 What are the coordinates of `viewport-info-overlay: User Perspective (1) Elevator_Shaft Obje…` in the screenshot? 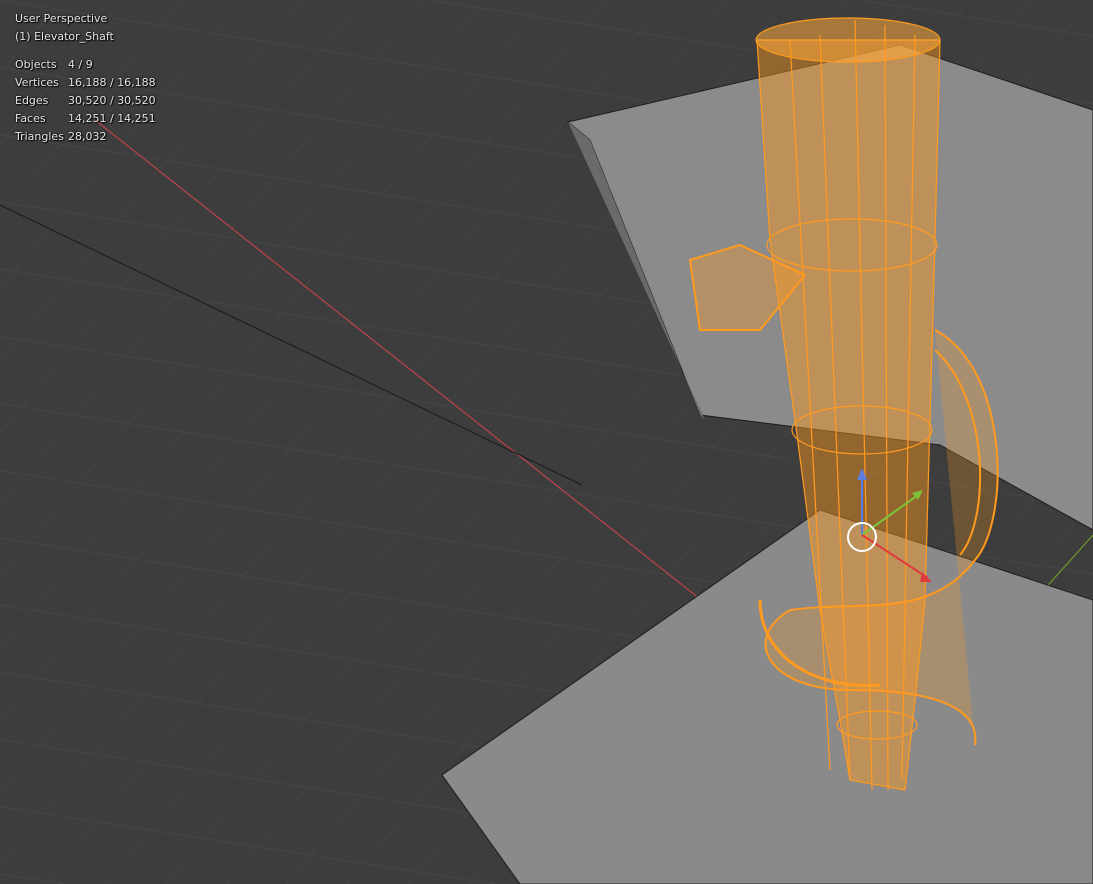 It's located at (85, 78).